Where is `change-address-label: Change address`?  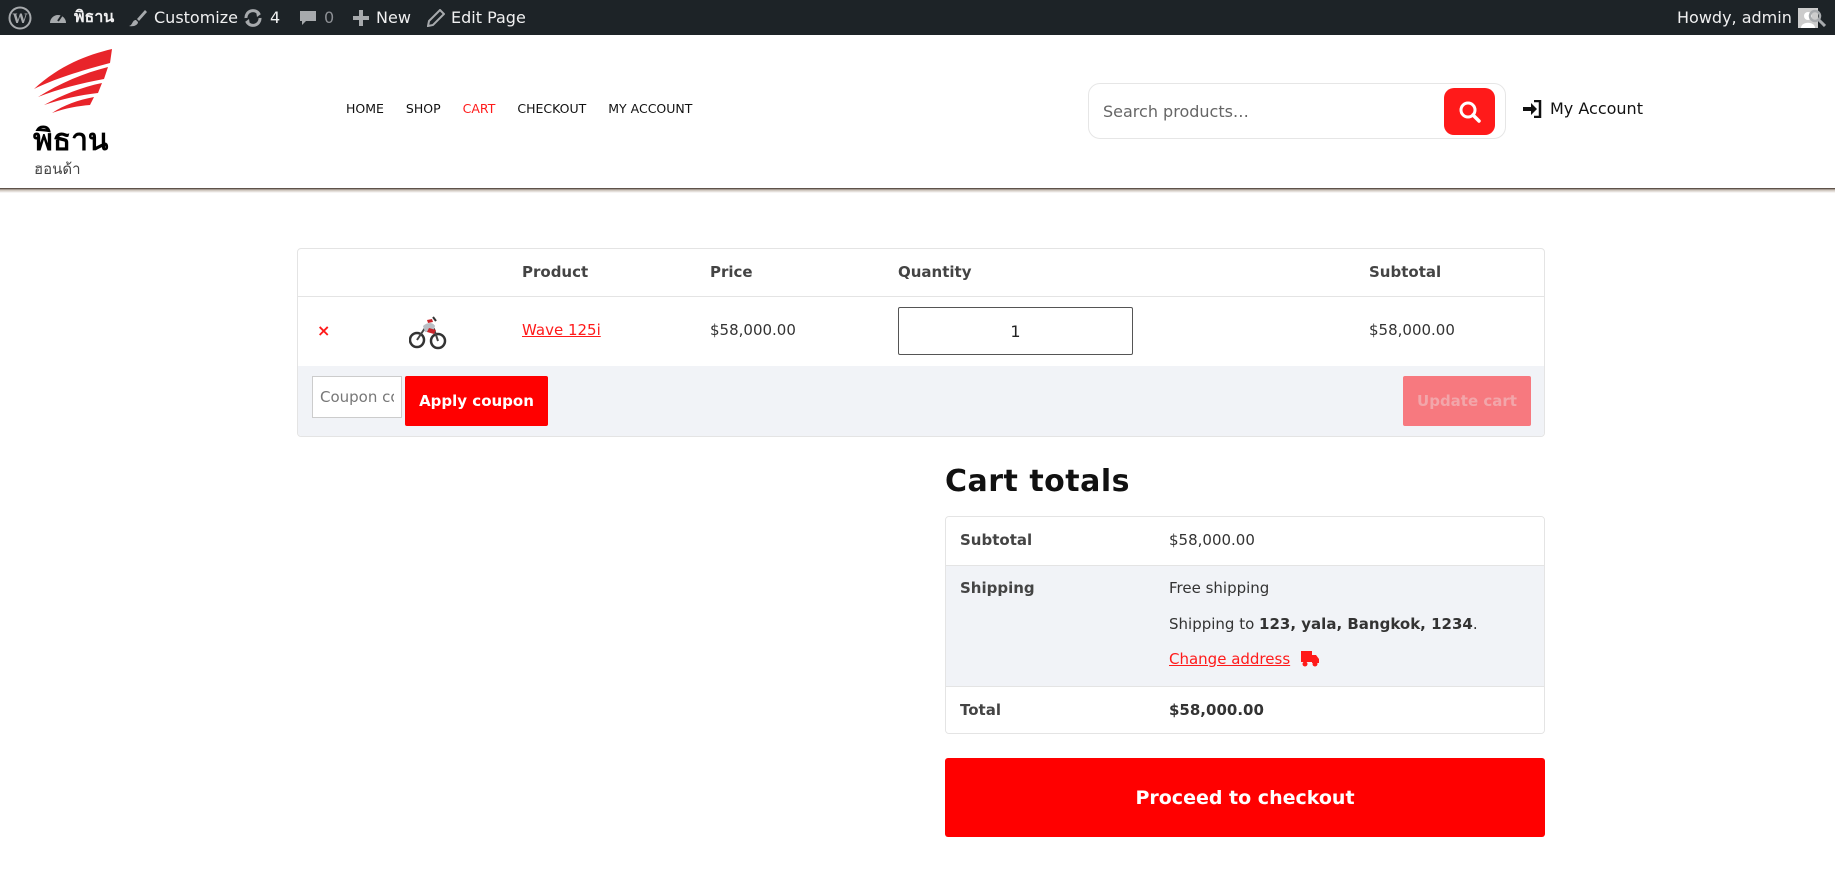 change-address-label: Change address is located at coordinates (1230, 659).